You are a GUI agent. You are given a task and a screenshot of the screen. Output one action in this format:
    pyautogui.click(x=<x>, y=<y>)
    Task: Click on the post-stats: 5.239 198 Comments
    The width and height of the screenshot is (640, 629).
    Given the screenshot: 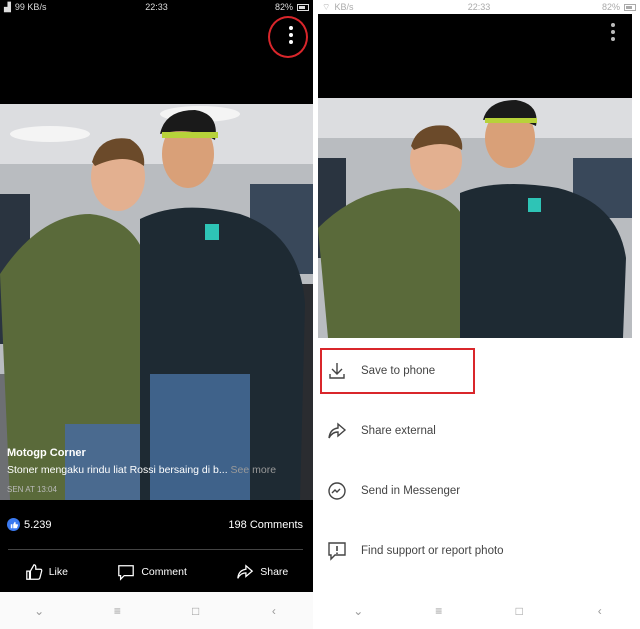 What is the action you would take?
    pyautogui.click(x=155, y=524)
    